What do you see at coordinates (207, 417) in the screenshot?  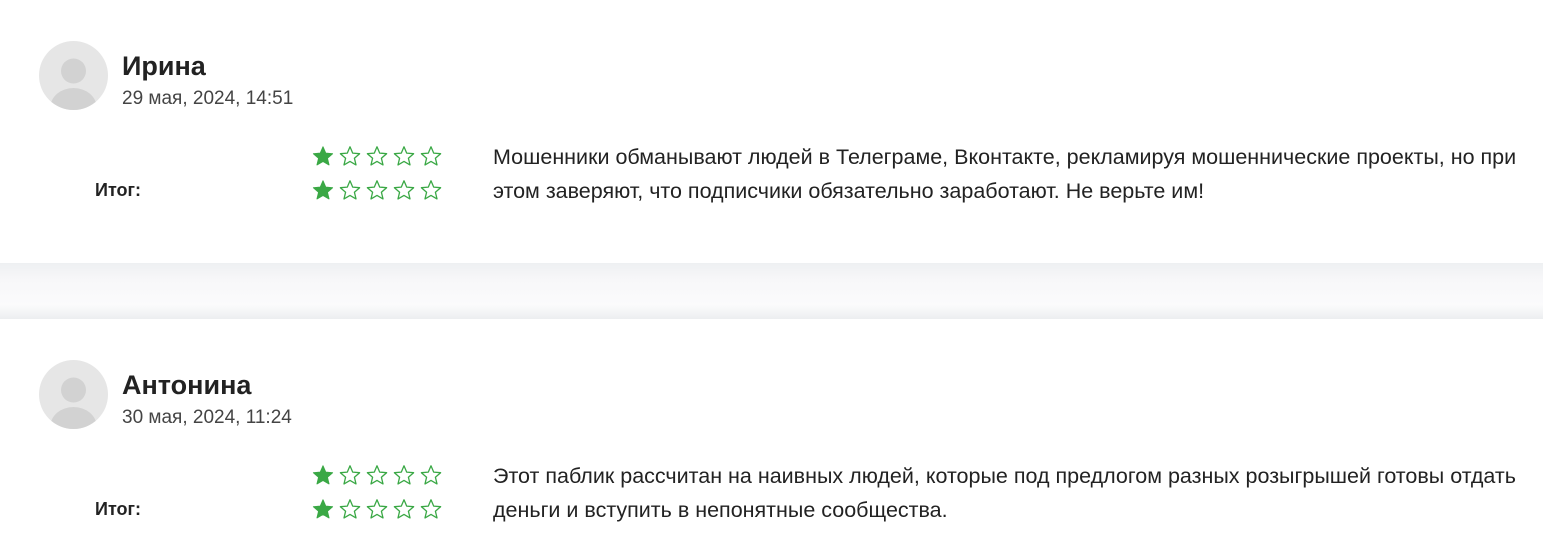 I see `review-date: 30 мая, 2024, 11:24` at bounding box center [207, 417].